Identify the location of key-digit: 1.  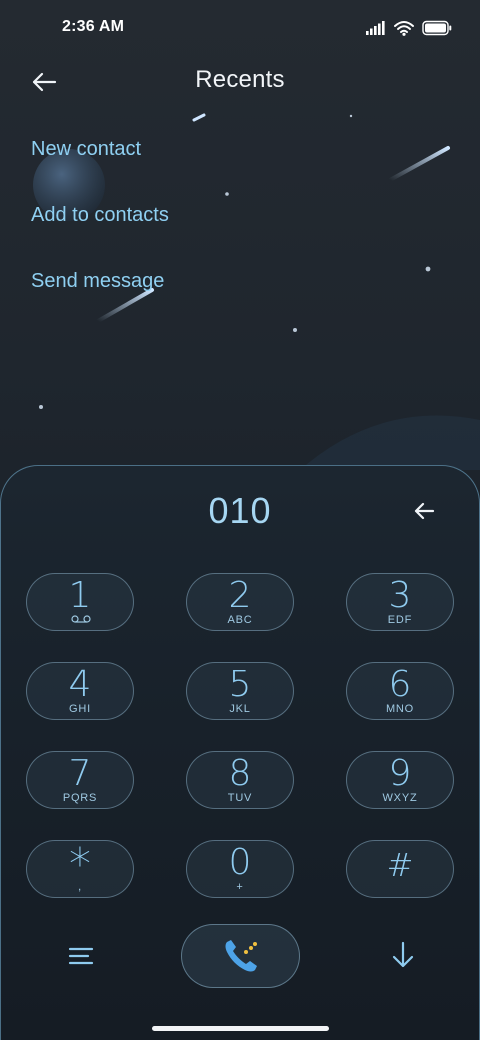
(80, 595).